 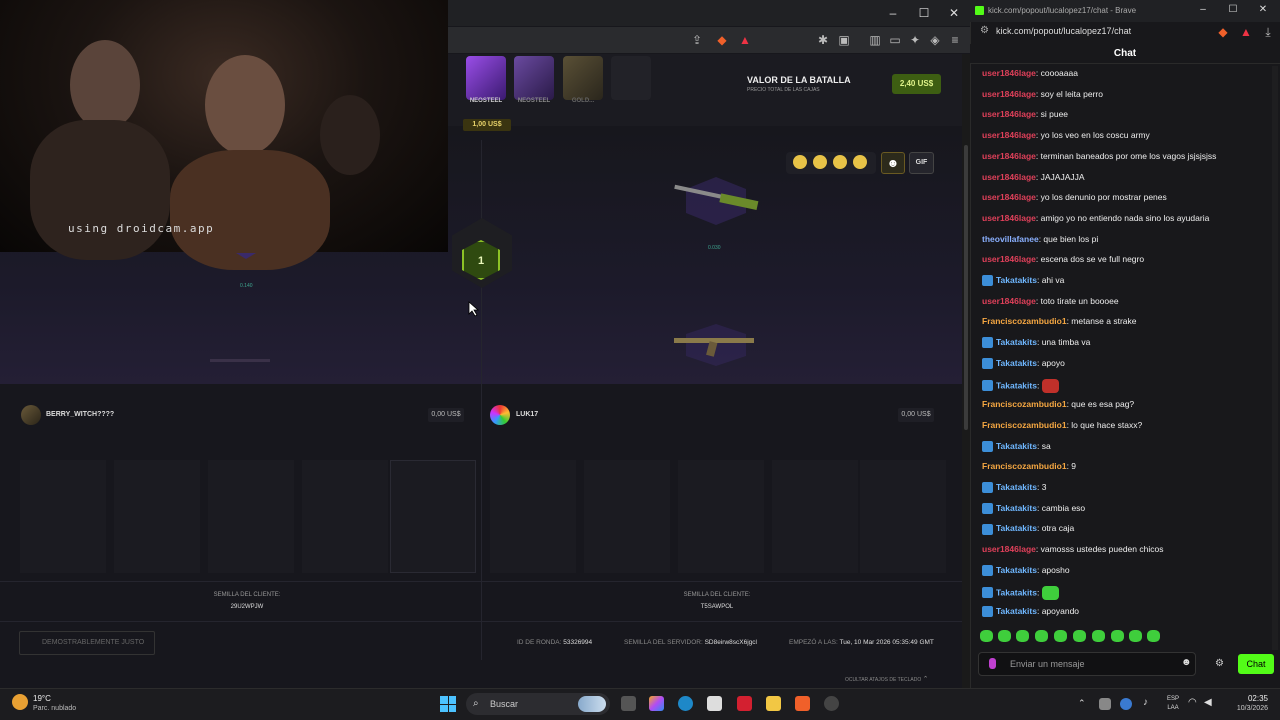 What do you see at coordinates (1275, 358) in the screenshot?
I see `chat-scrollbar` at bounding box center [1275, 358].